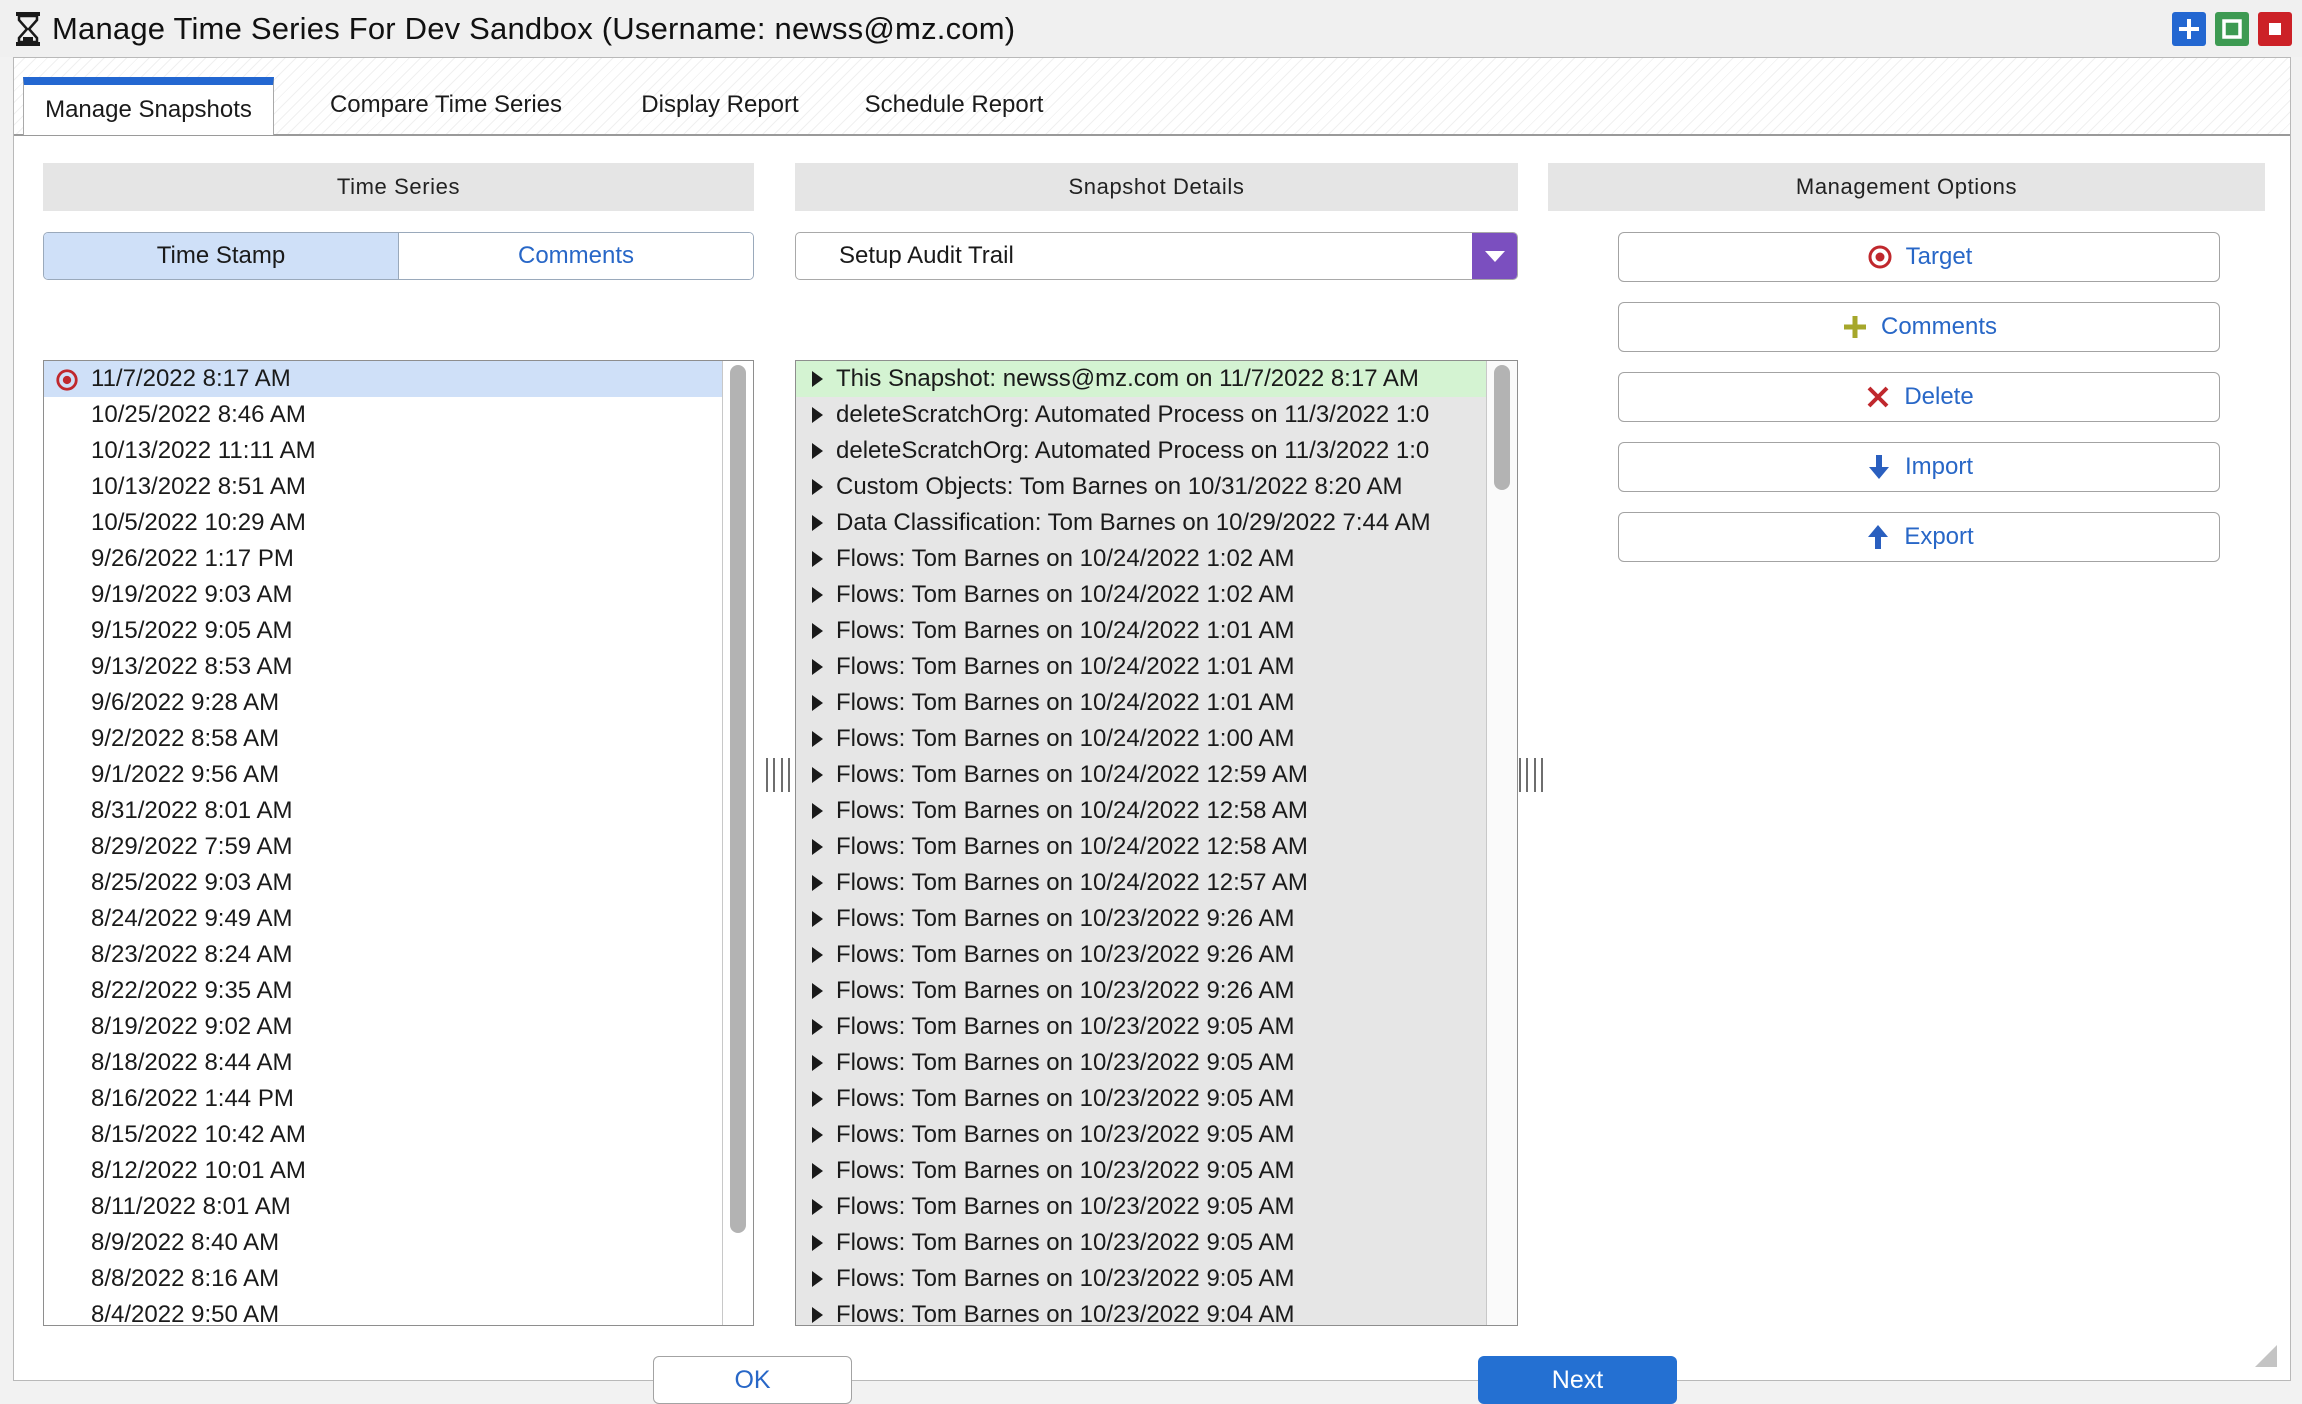  I want to click on splitter-handle-right, so click(1531, 775).